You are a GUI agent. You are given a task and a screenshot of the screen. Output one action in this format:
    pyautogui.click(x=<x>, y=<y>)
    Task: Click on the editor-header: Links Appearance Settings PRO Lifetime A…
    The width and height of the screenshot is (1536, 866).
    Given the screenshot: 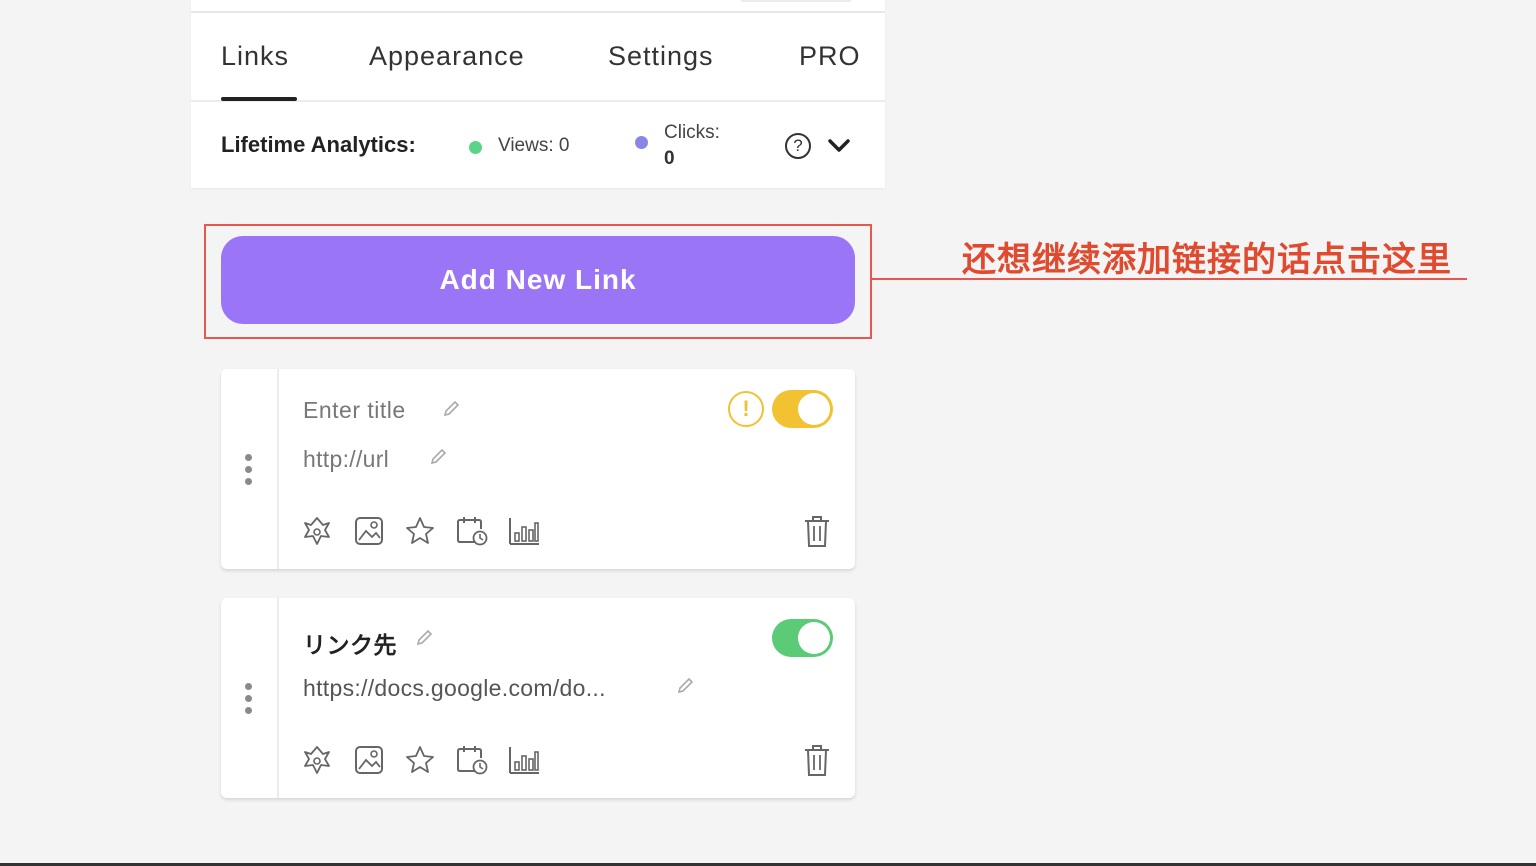 What is the action you would take?
    pyautogui.click(x=538, y=94)
    